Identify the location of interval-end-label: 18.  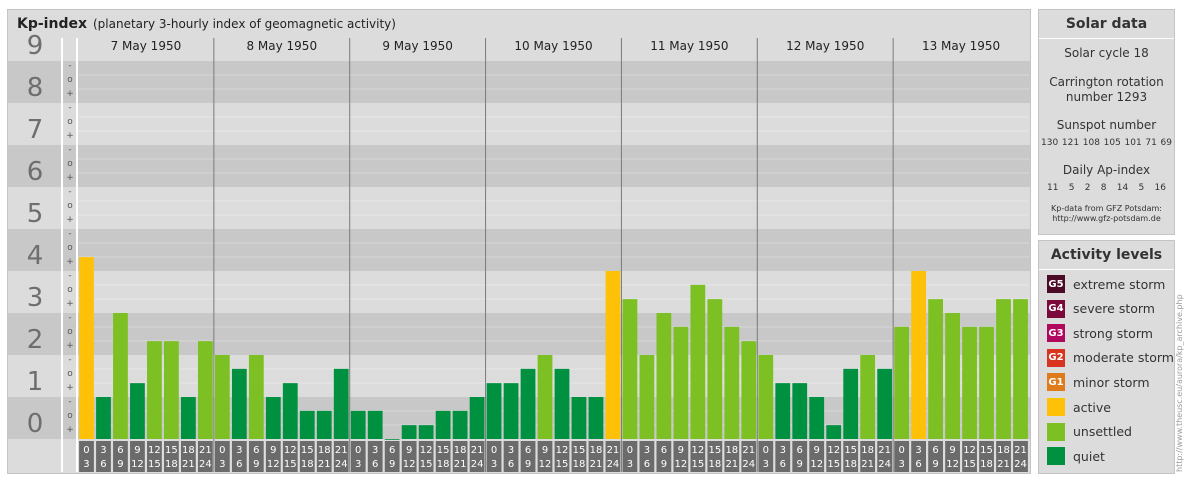
(579, 464).